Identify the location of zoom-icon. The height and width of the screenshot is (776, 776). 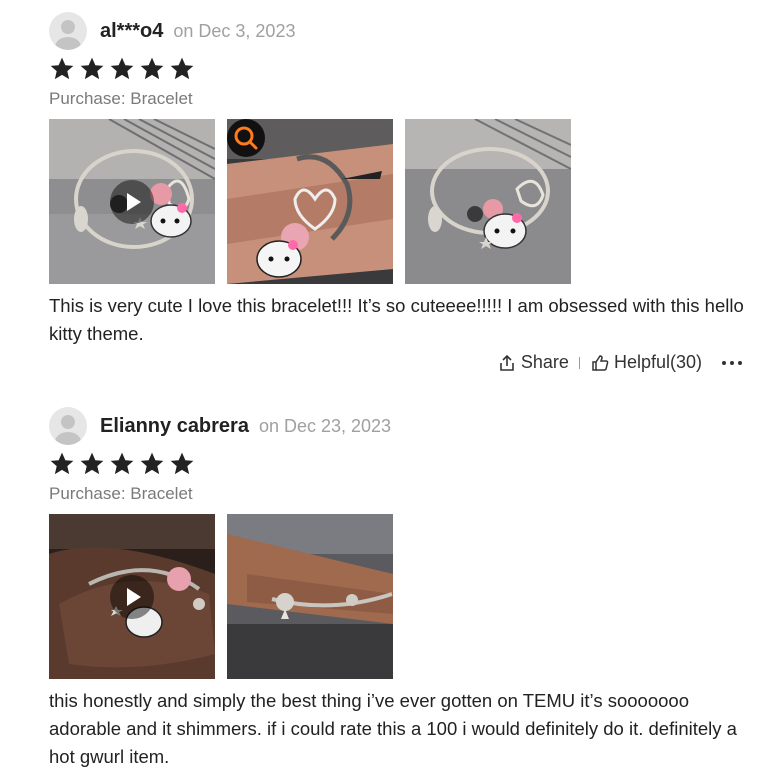
(246, 138).